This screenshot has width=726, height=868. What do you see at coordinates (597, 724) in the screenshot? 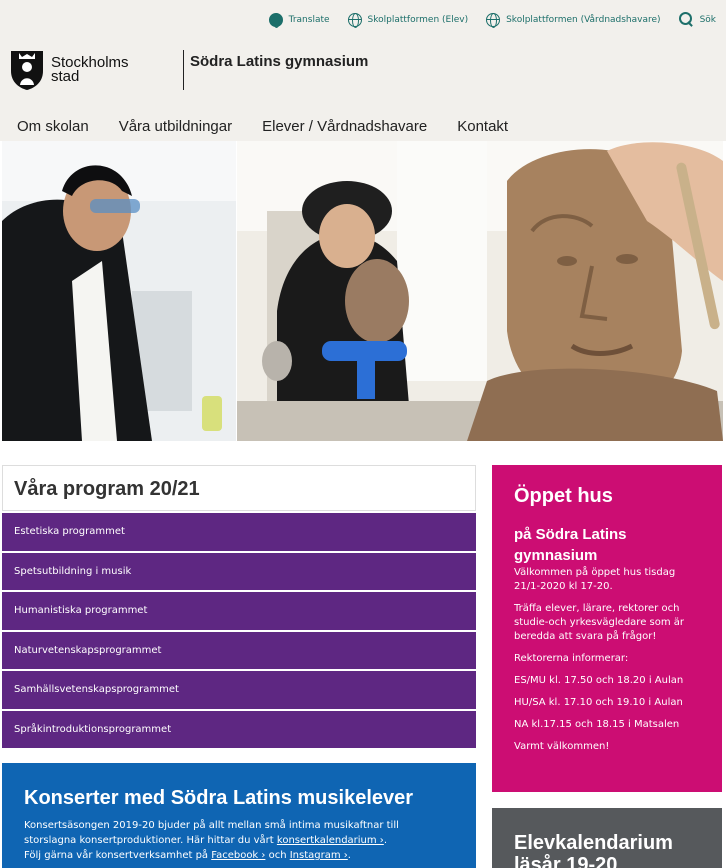
I see `open-house-na-time: NA kl.17.15 och 18.15 i Matsalen` at bounding box center [597, 724].